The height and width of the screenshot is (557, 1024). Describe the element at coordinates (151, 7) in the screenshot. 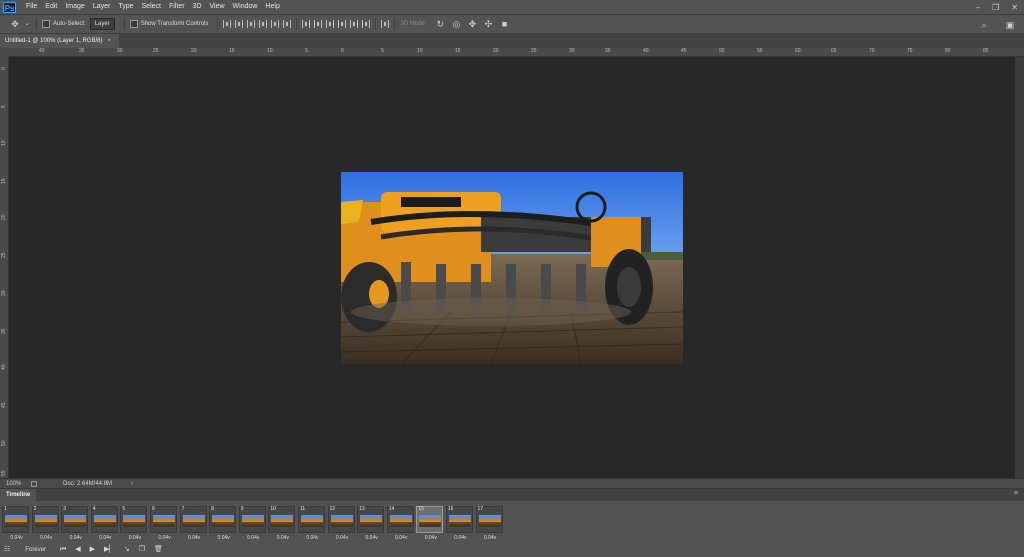

I see `menu-select: Select` at that location.